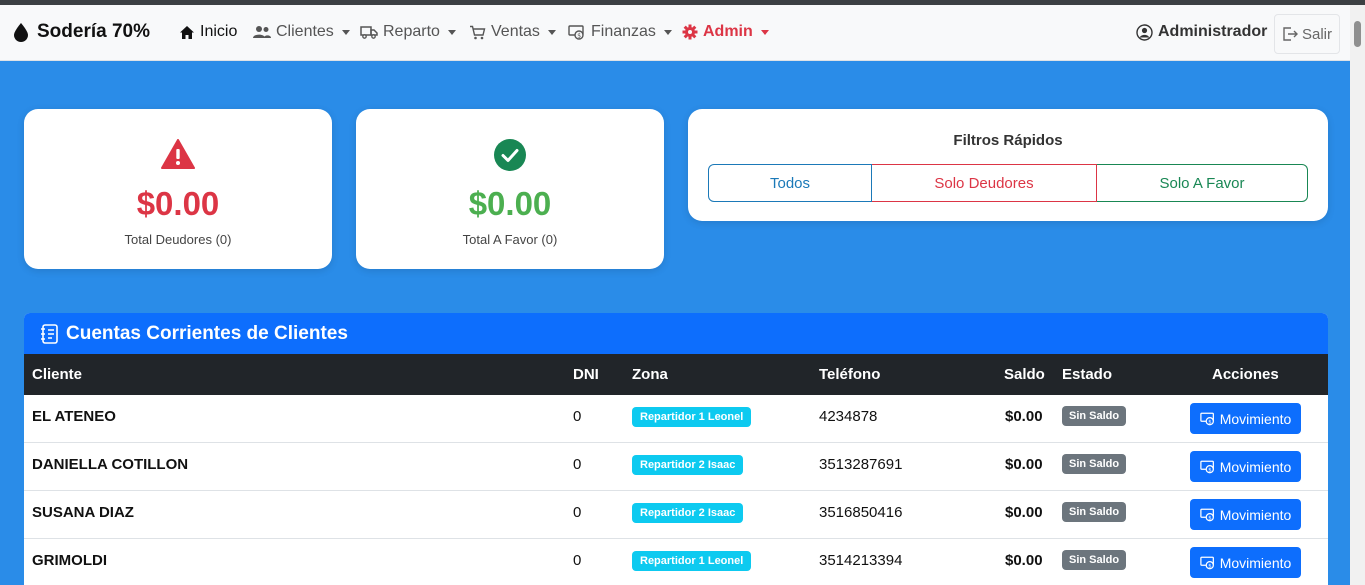  I want to click on zona-badge: Repartidor 2 Isaac, so click(688, 513).